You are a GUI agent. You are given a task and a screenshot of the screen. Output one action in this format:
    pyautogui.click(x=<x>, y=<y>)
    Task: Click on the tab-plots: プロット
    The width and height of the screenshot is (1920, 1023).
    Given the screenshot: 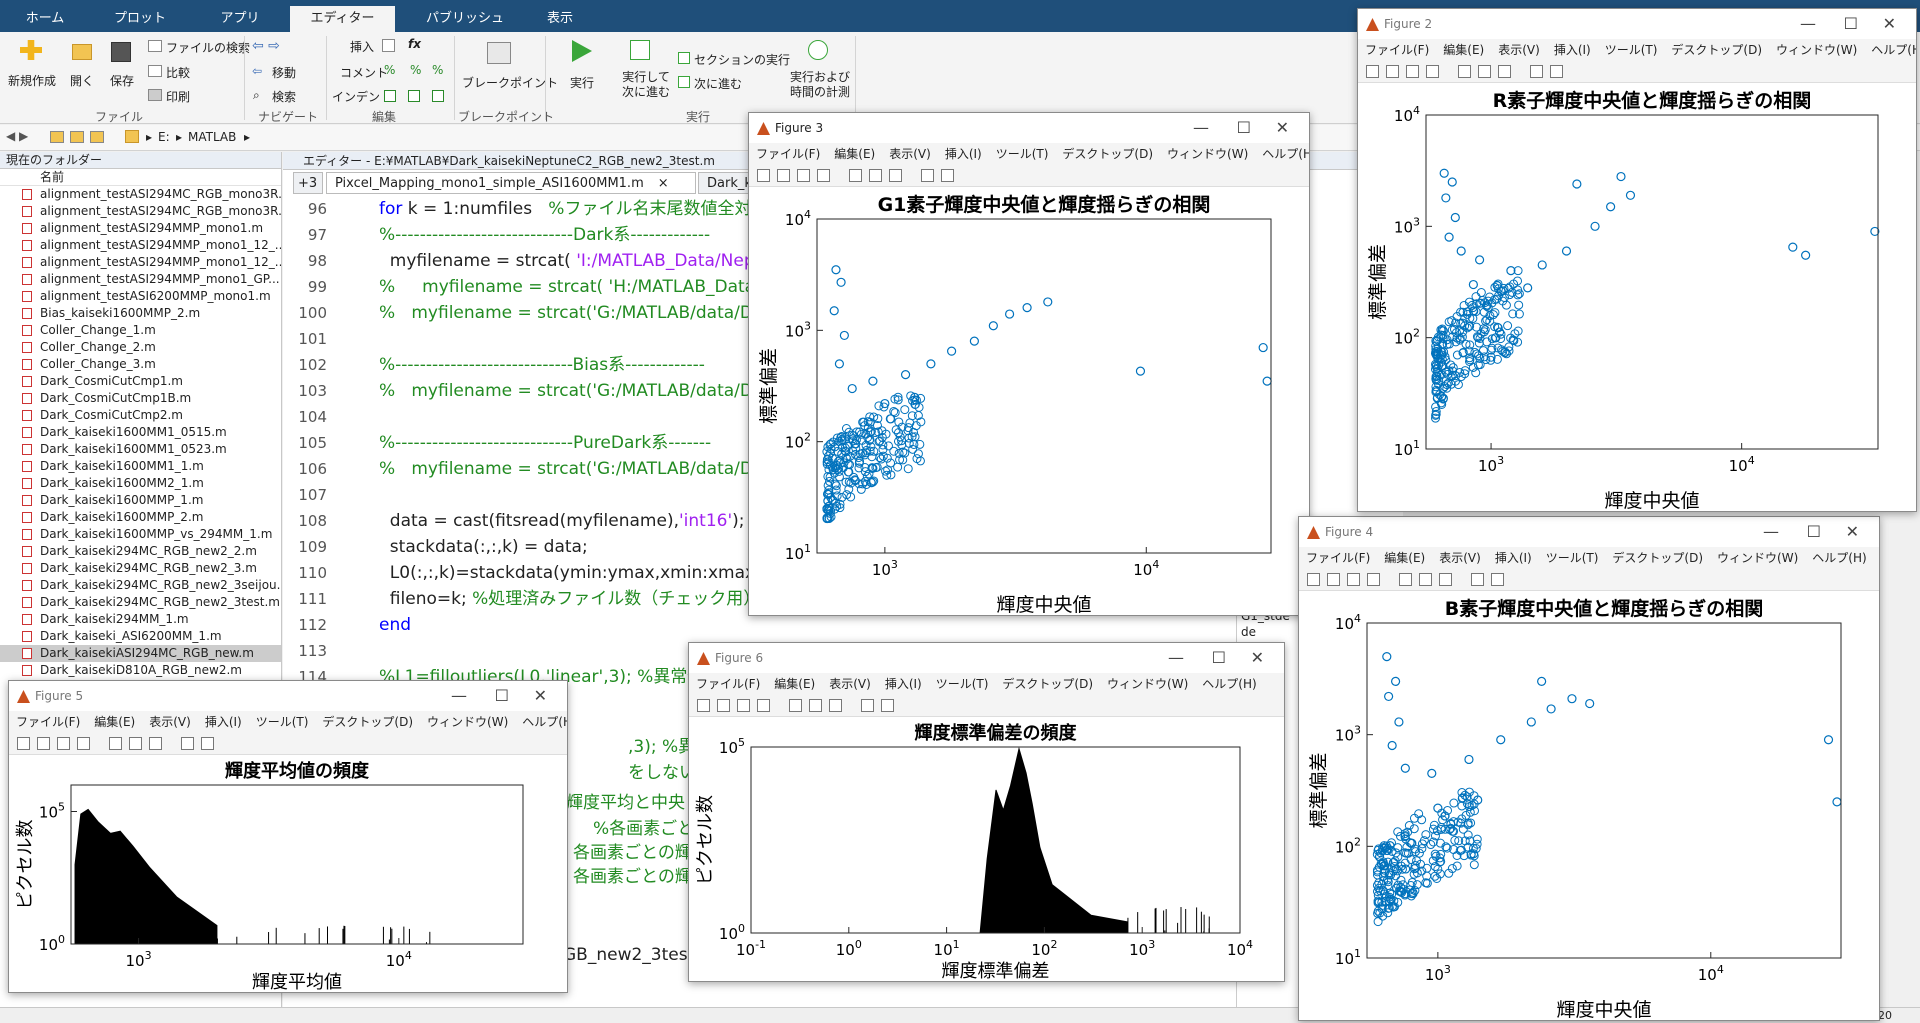 What is the action you would take?
    pyautogui.click(x=140, y=19)
    